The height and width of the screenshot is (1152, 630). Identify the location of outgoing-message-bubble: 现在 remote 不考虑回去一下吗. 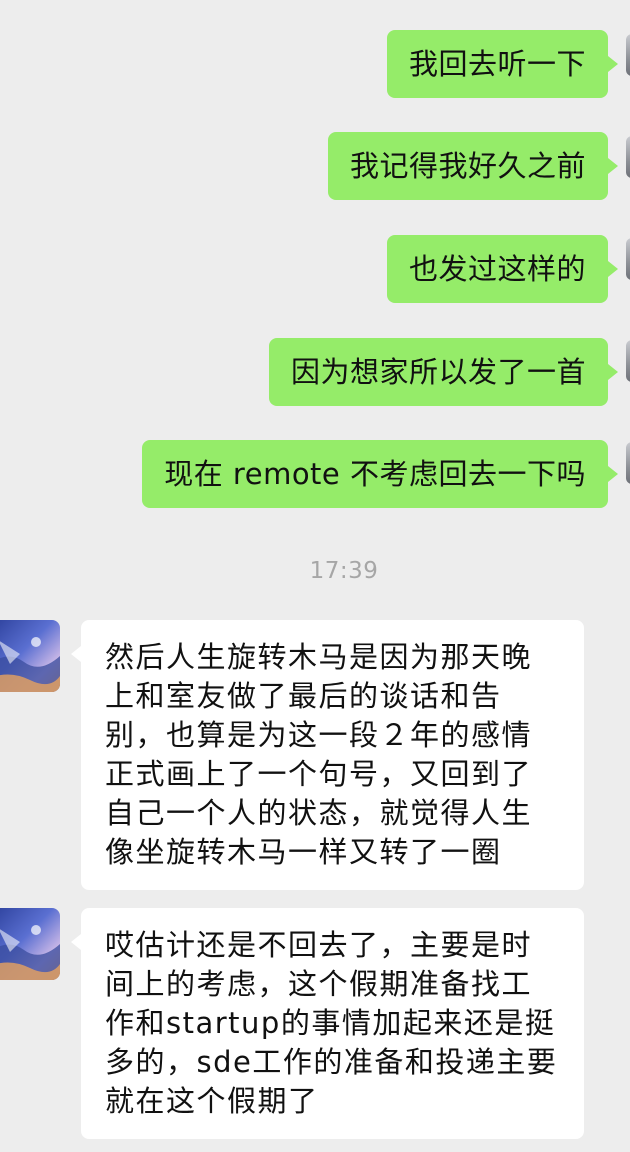
(380, 474).